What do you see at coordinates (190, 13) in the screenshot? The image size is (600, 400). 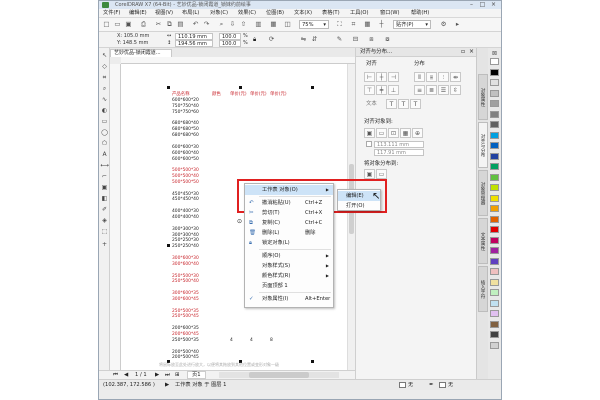 I see `menu-layout: 布局(L)` at bounding box center [190, 13].